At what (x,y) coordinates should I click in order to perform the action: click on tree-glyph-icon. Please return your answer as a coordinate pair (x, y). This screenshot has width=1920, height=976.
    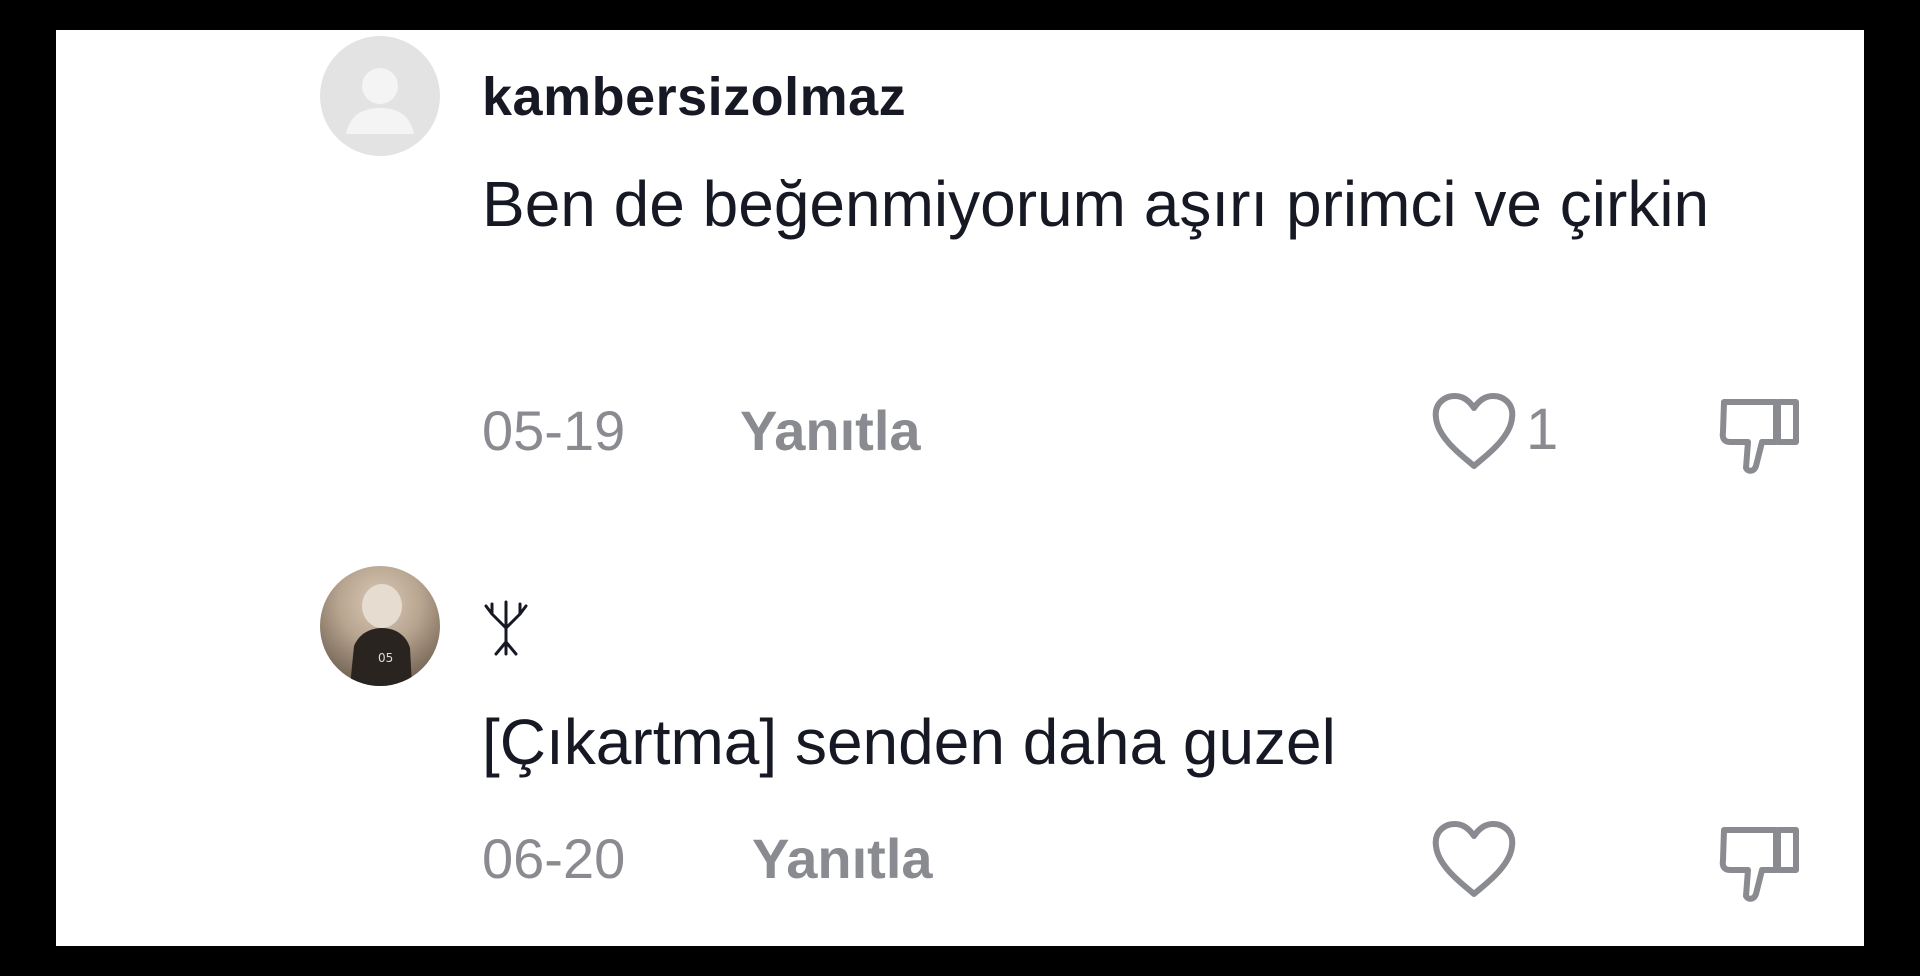
    Looking at the image, I should click on (506, 630).